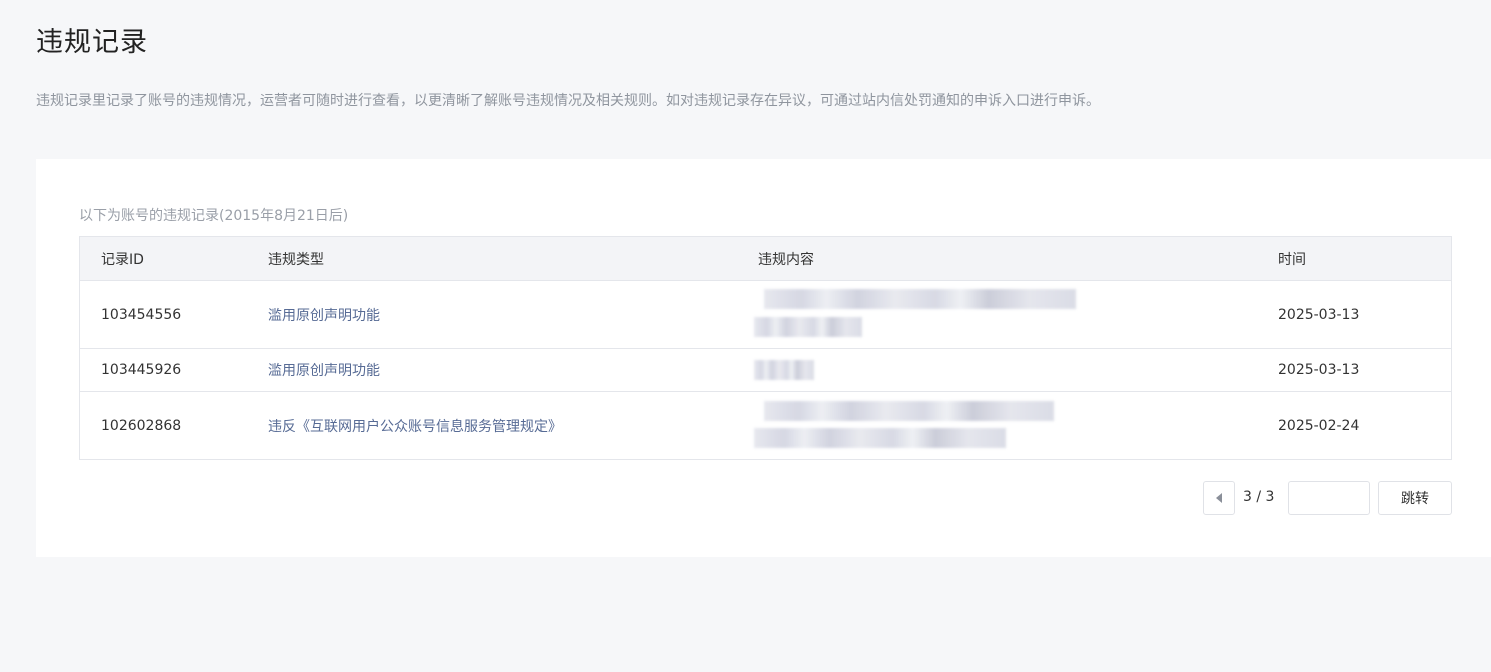  I want to click on column-header-type: 违规类型, so click(296, 259).